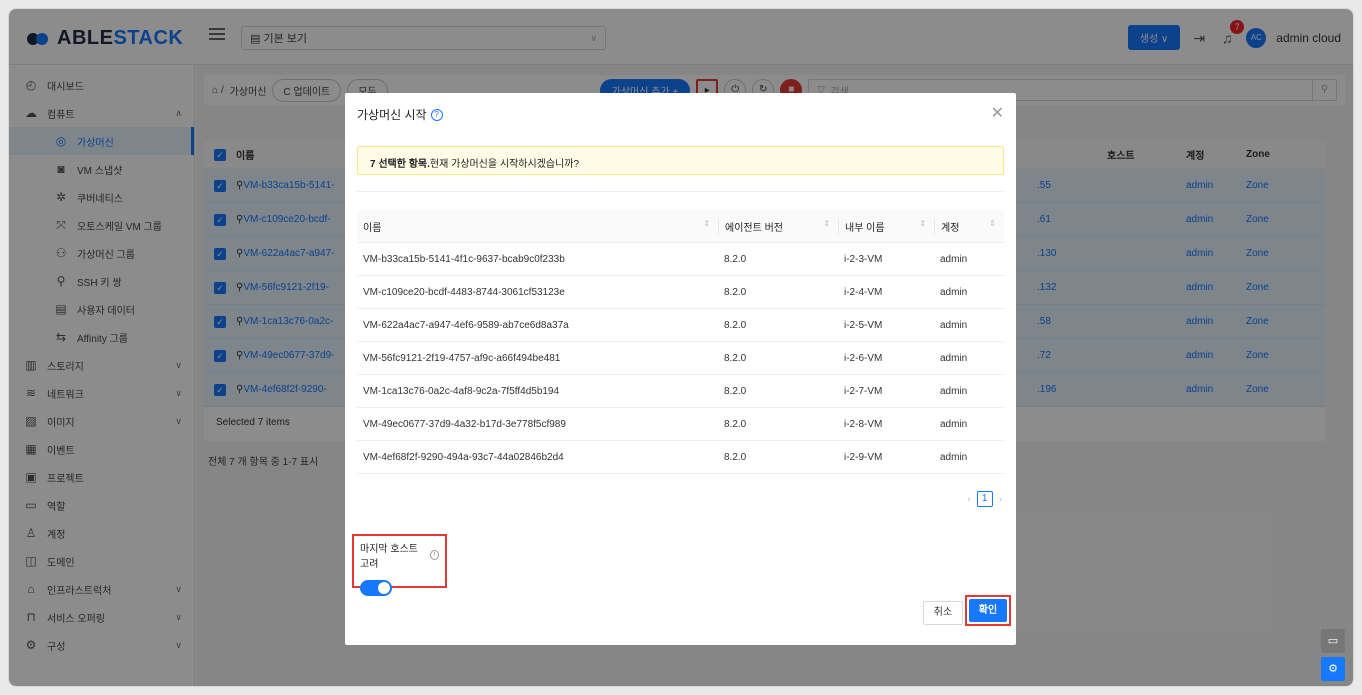  I want to click on ok-button-highlight: 확인, so click(988, 610).